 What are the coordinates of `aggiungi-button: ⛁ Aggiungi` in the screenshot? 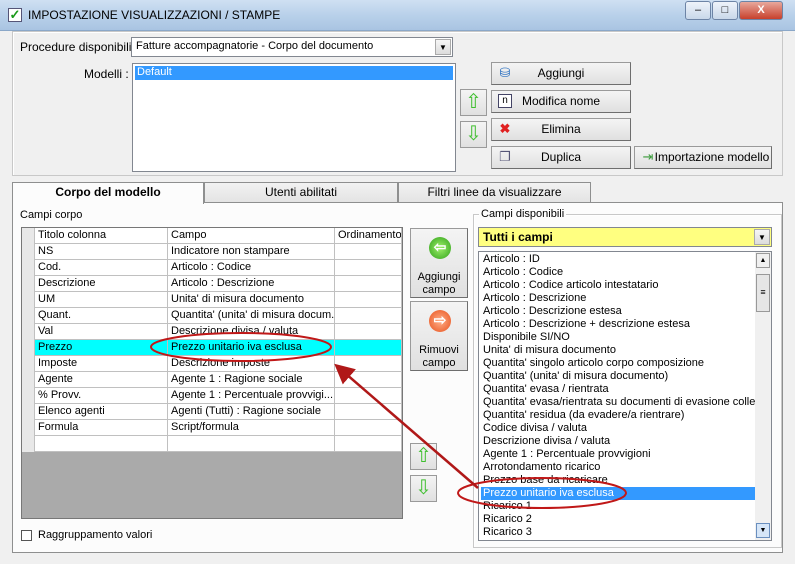 It's located at (561, 73).